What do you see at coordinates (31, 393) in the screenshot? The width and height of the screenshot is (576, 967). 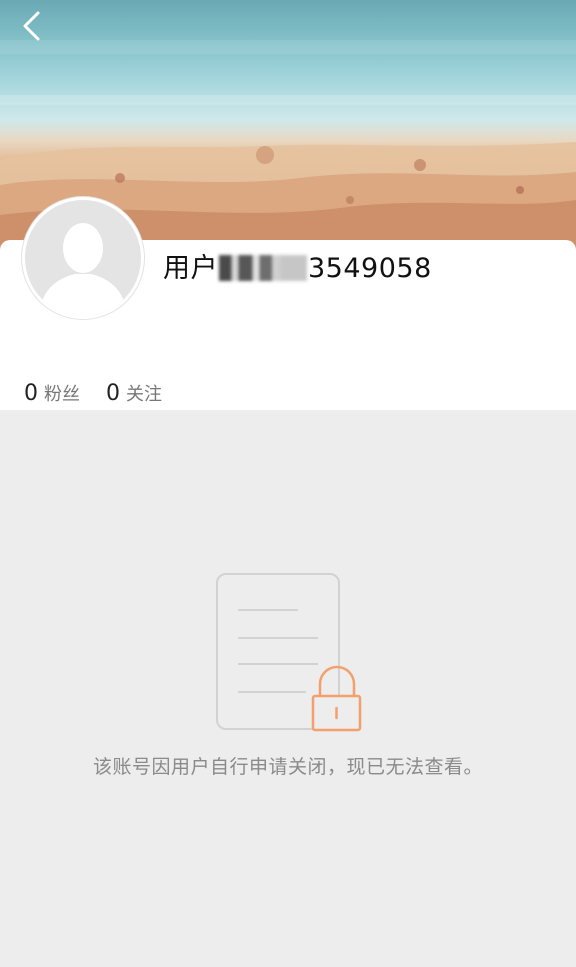 I see `followers-count: 0` at bounding box center [31, 393].